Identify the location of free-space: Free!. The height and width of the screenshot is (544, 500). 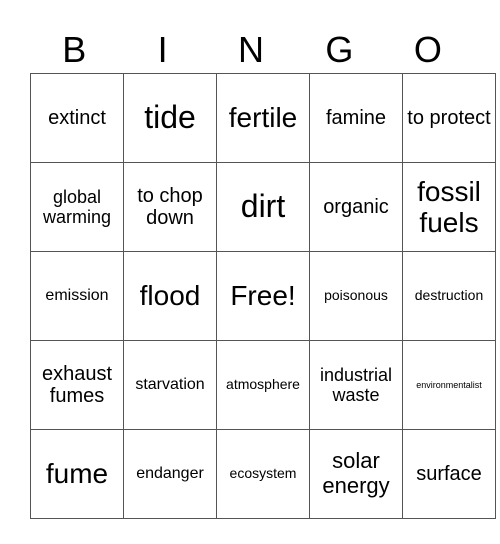
(263, 296).